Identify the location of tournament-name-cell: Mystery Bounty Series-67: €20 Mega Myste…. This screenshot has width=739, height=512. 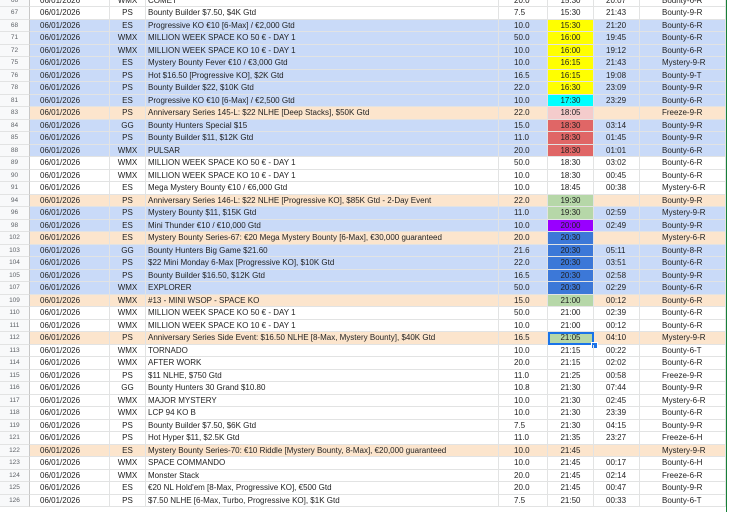
(322, 238).